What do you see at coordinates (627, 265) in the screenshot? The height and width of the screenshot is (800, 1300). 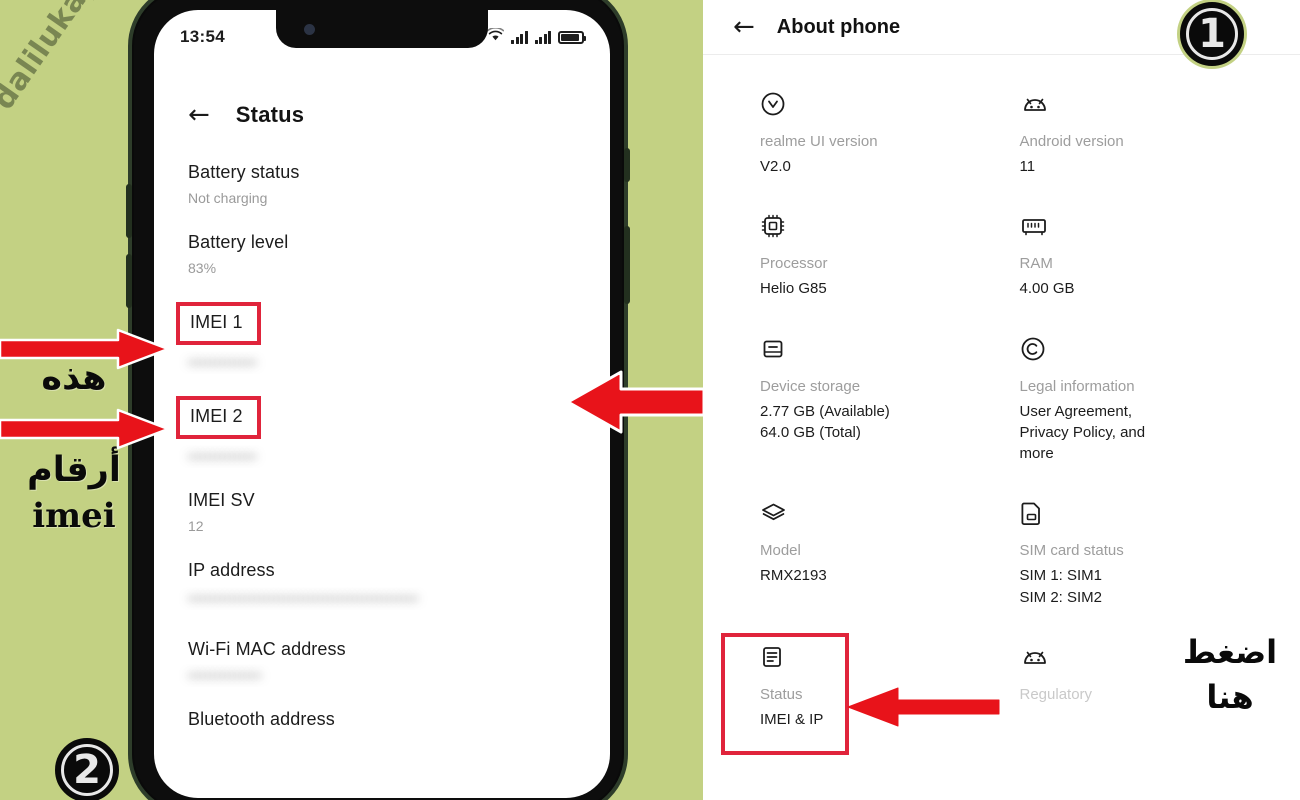 I see `power-button` at bounding box center [627, 265].